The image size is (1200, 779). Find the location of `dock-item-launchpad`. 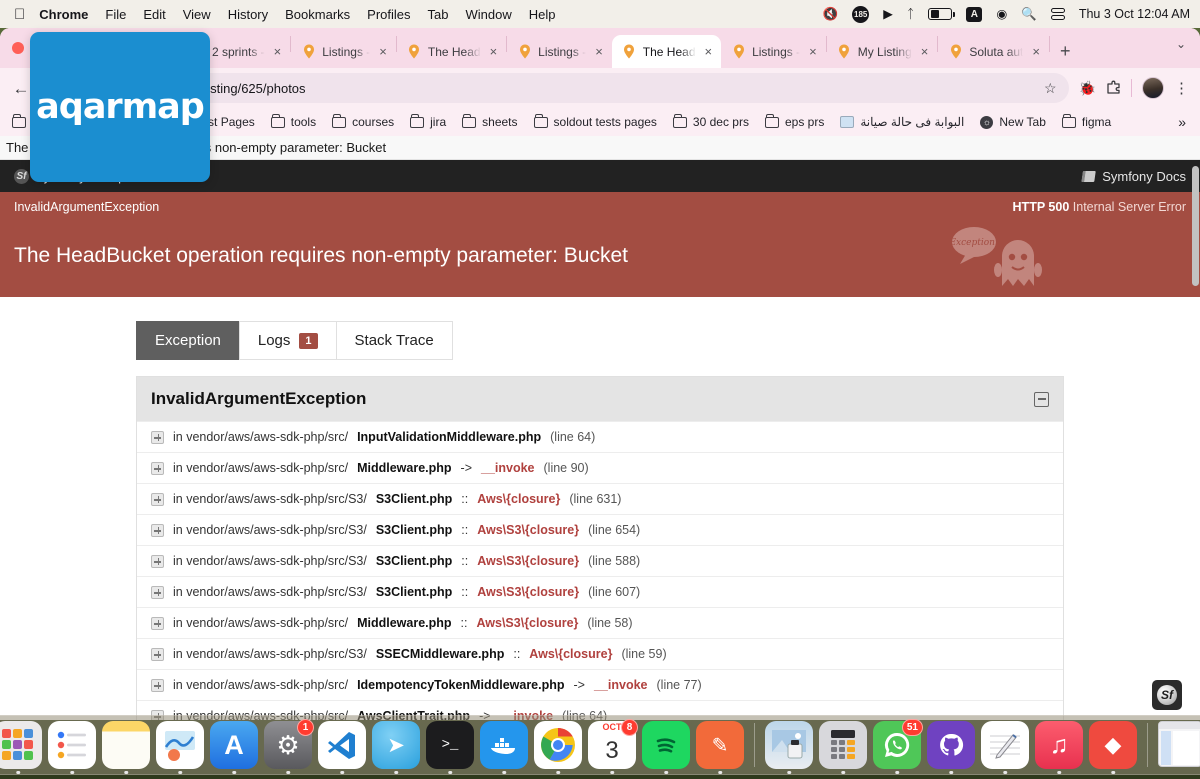

dock-item-launchpad is located at coordinates (21, 747).